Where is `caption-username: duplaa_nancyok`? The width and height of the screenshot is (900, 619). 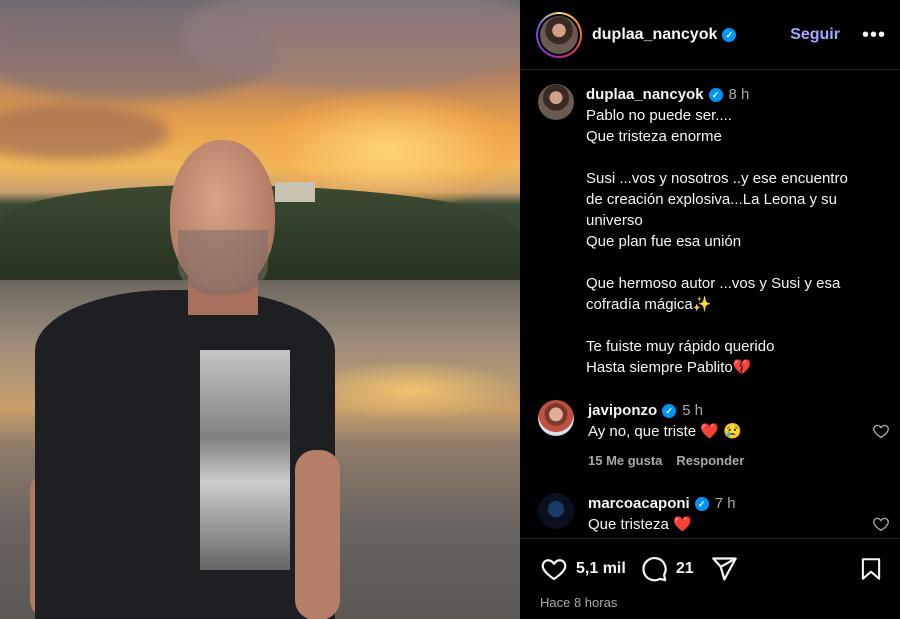
caption-username: duplaa_nancyok is located at coordinates (645, 94).